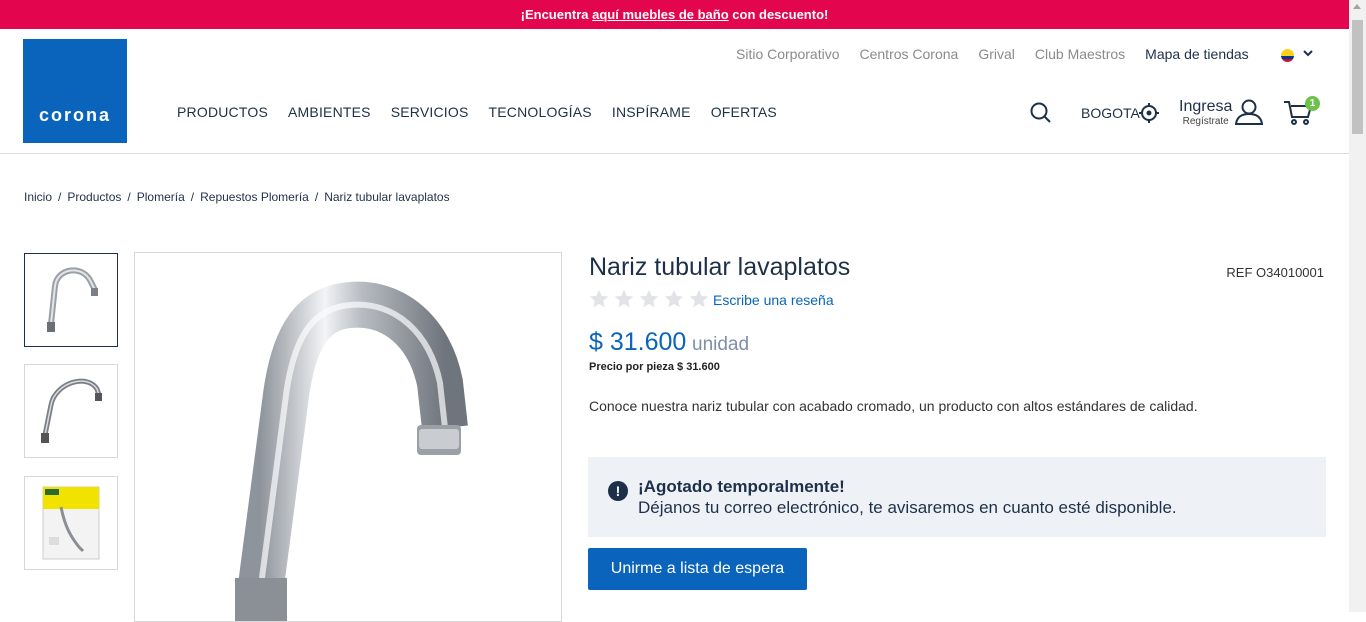 This screenshot has width=1366, height=622. I want to click on nav-inspirame: INSPÍRAME, so click(651, 112).